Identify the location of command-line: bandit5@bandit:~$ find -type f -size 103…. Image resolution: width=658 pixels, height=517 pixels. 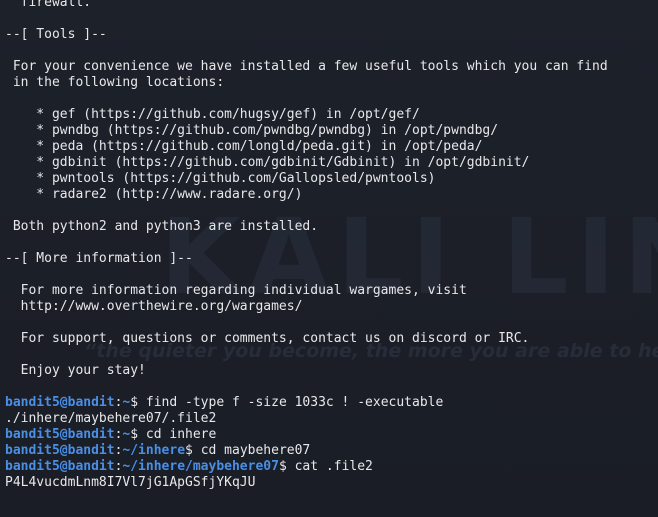
(331, 403).